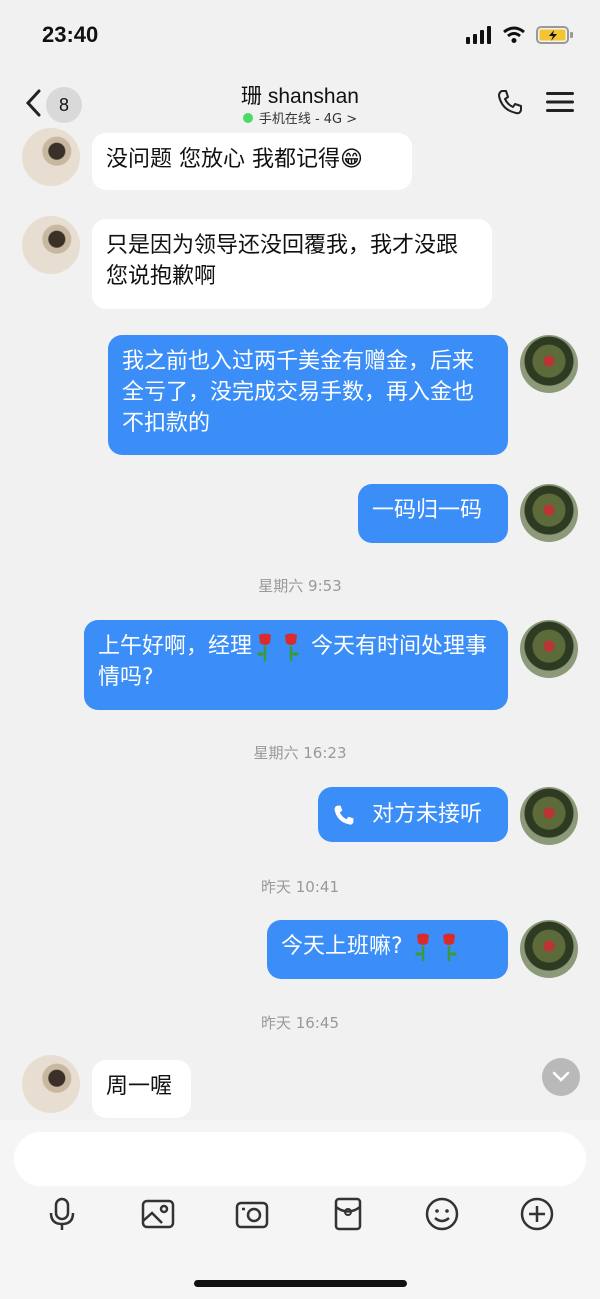 The width and height of the screenshot is (600, 1299). Describe the element at coordinates (442, 1214) in the screenshot. I see `emoji-icon` at that location.